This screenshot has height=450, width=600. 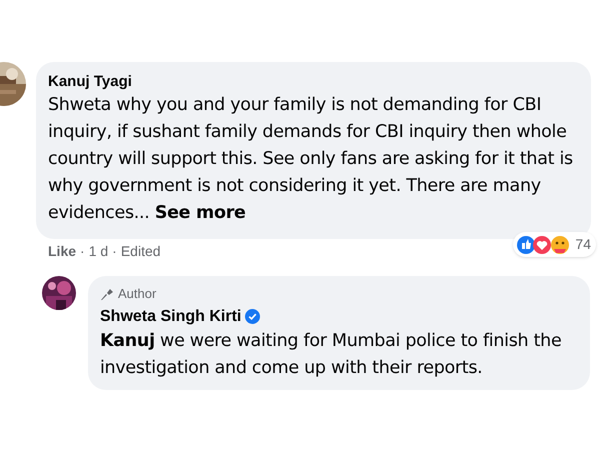 What do you see at coordinates (331, 355) in the screenshot?
I see `reply-text: Kanuj we were waiting for Mumbai police to finish the investigation and come up with their reports.` at bounding box center [331, 355].